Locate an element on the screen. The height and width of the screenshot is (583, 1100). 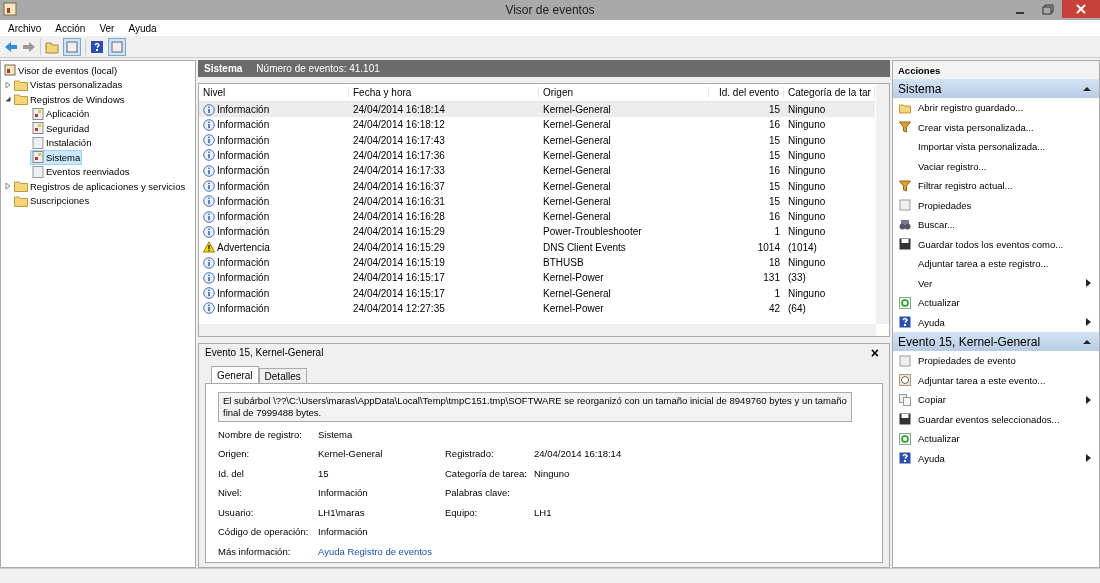
tab: Detalles is located at coordinates (282, 375).